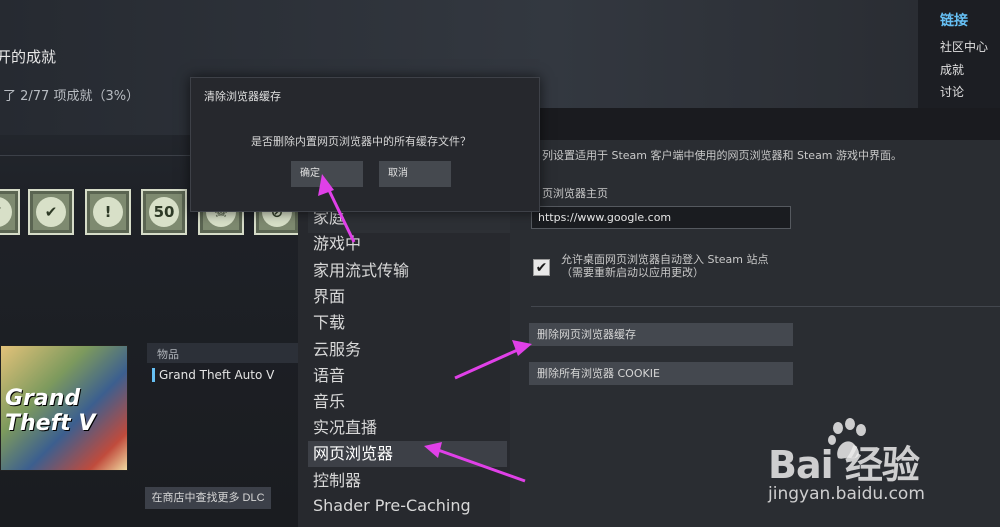 Image resolution: width=1000 pixels, height=527 pixels. I want to click on check-icon: ✔, so click(541, 267).